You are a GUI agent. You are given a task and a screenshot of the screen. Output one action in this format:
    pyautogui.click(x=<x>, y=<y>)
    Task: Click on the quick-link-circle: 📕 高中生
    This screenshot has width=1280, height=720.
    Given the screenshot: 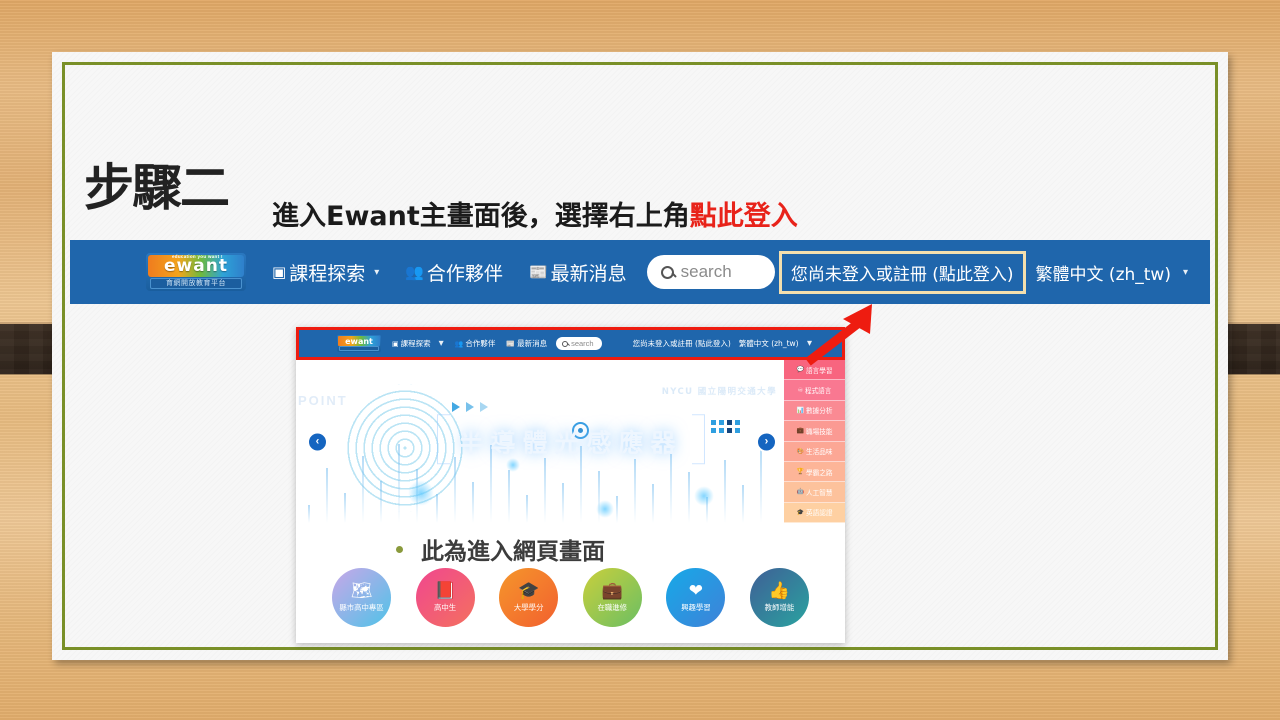 What is the action you would take?
    pyautogui.click(x=445, y=597)
    